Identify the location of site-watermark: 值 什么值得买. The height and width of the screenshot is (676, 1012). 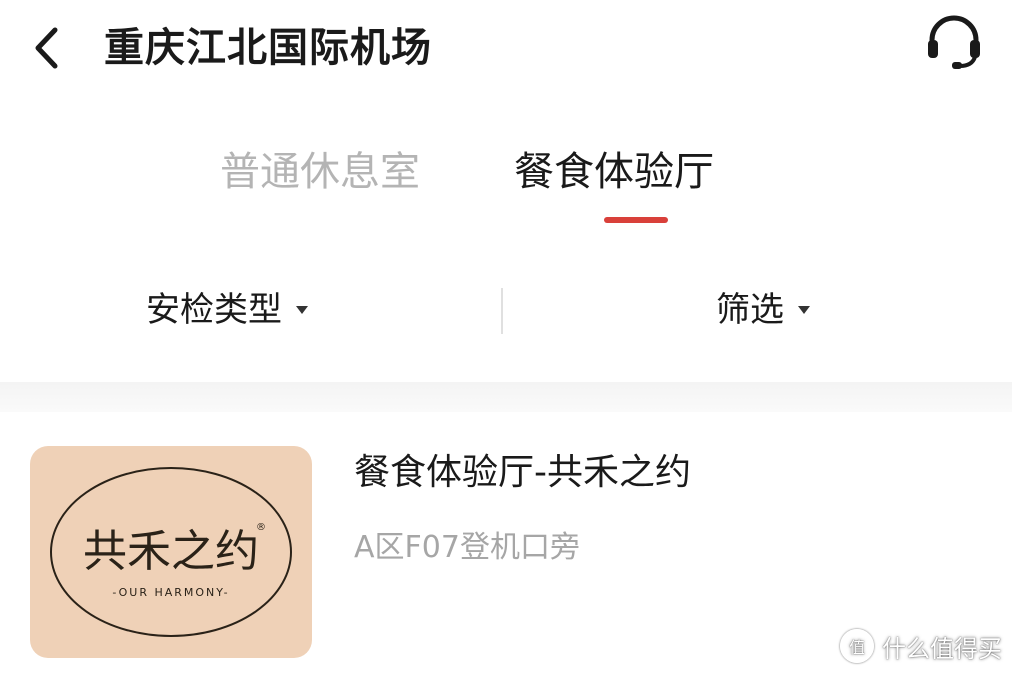
(921, 646).